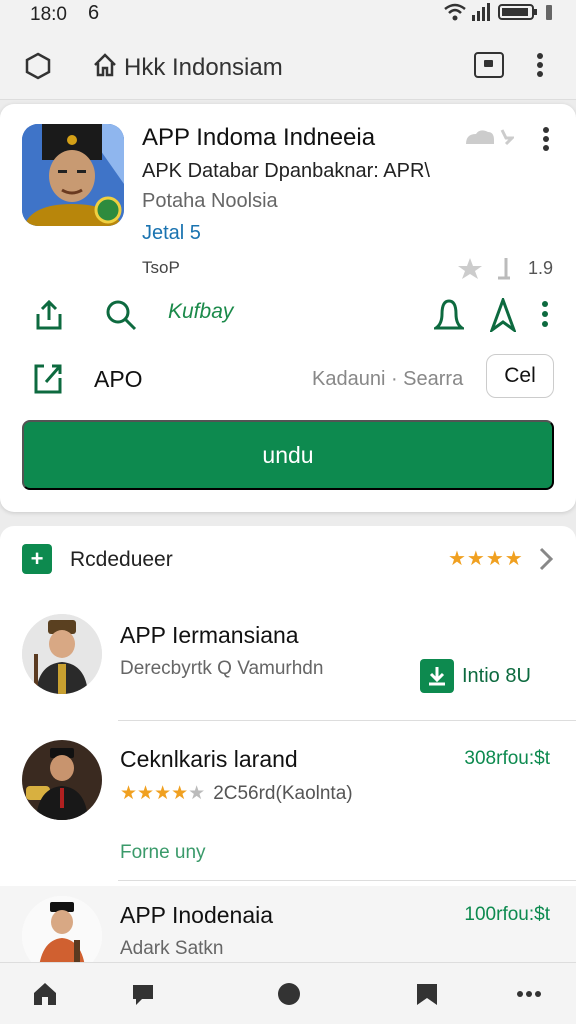 Image resolution: width=576 pixels, height=1024 pixels. What do you see at coordinates (143, 994) in the screenshot?
I see `nav-chat-icon` at bounding box center [143, 994].